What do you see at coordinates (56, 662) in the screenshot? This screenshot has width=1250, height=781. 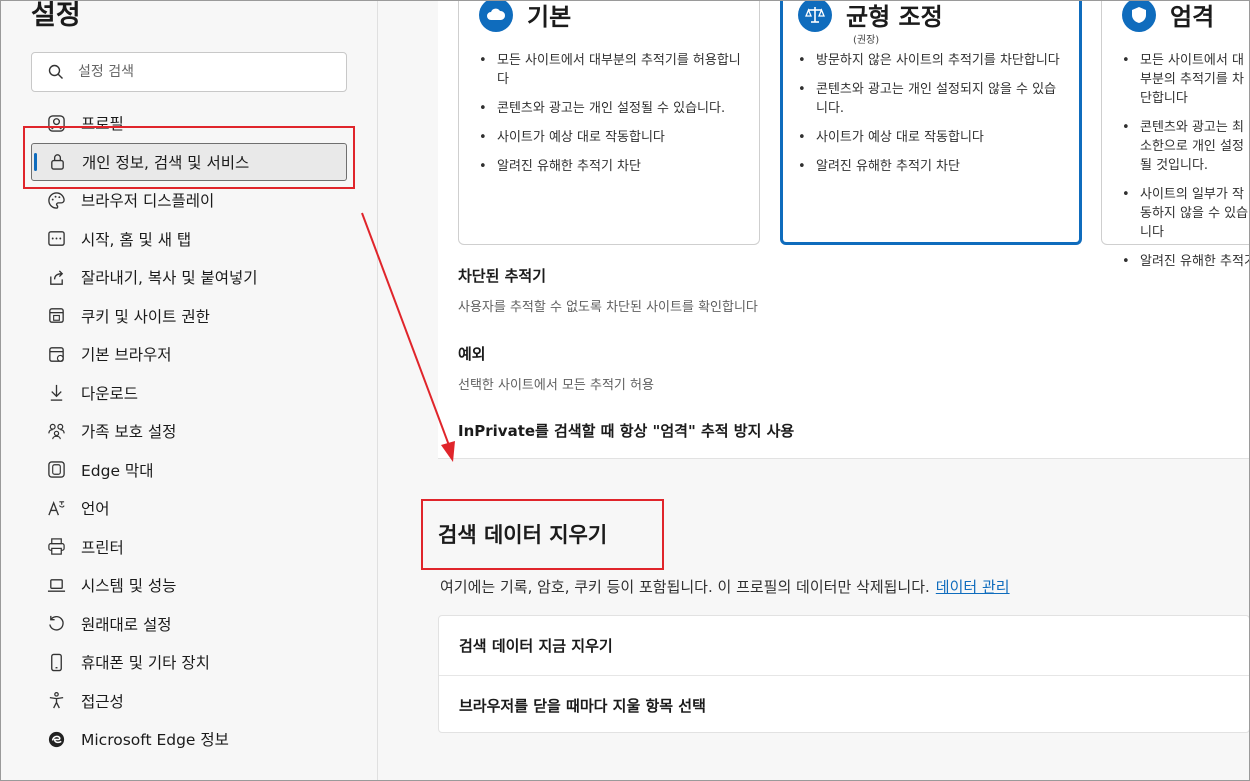 I see `phone-icon` at bounding box center [56, 662].